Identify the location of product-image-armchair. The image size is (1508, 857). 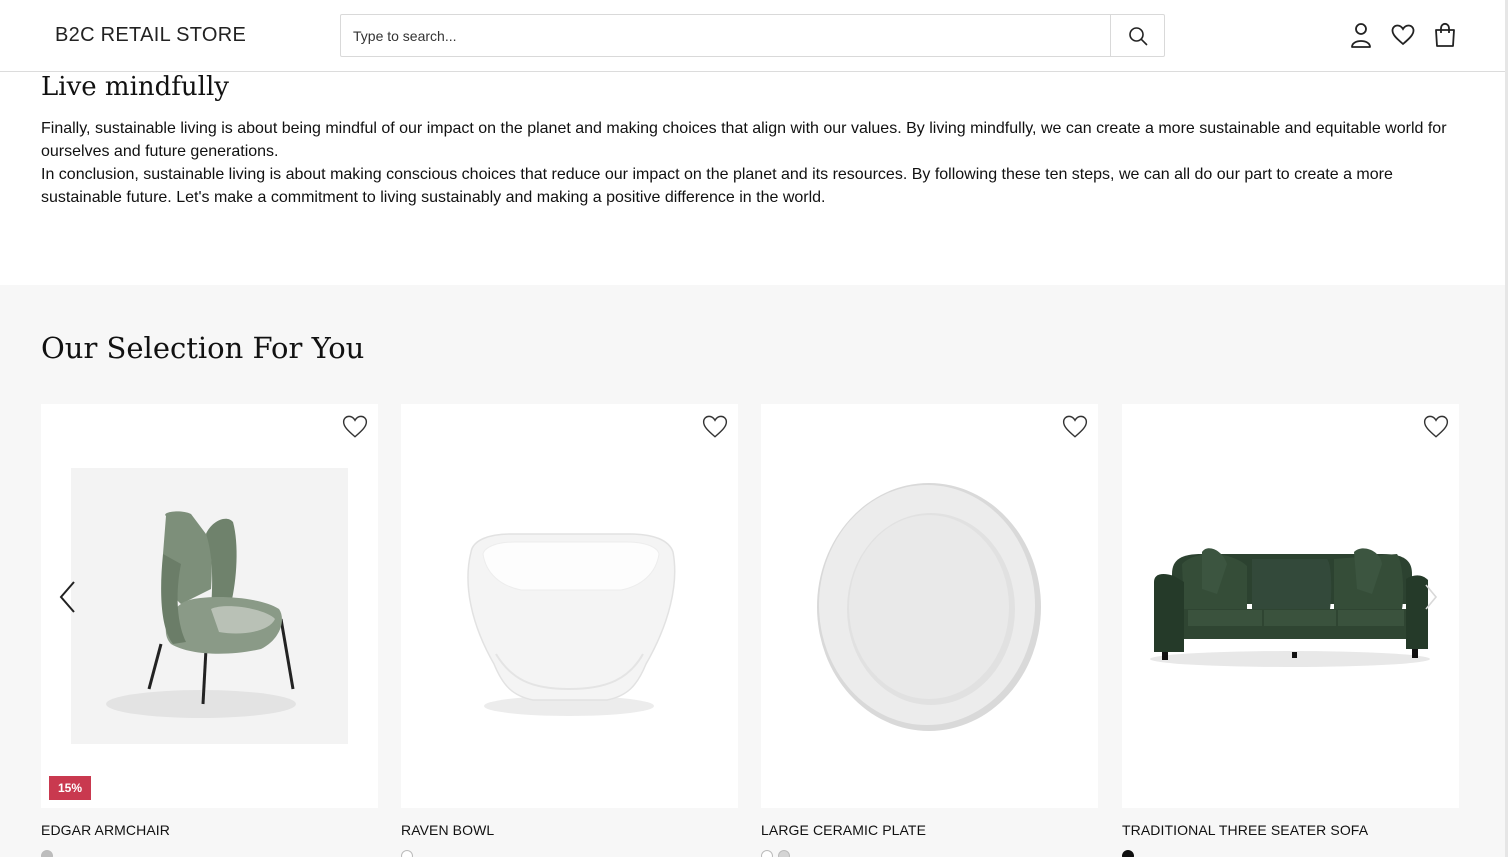
(209, 606).